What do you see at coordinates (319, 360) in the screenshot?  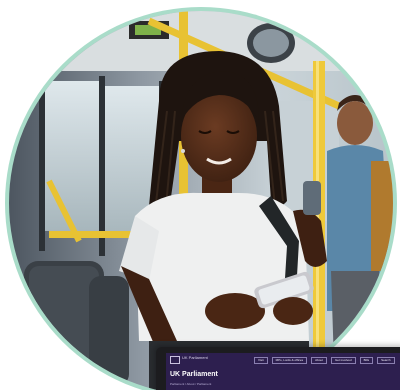 I see `nav-item-about: About` at bounding box center [319, 360].